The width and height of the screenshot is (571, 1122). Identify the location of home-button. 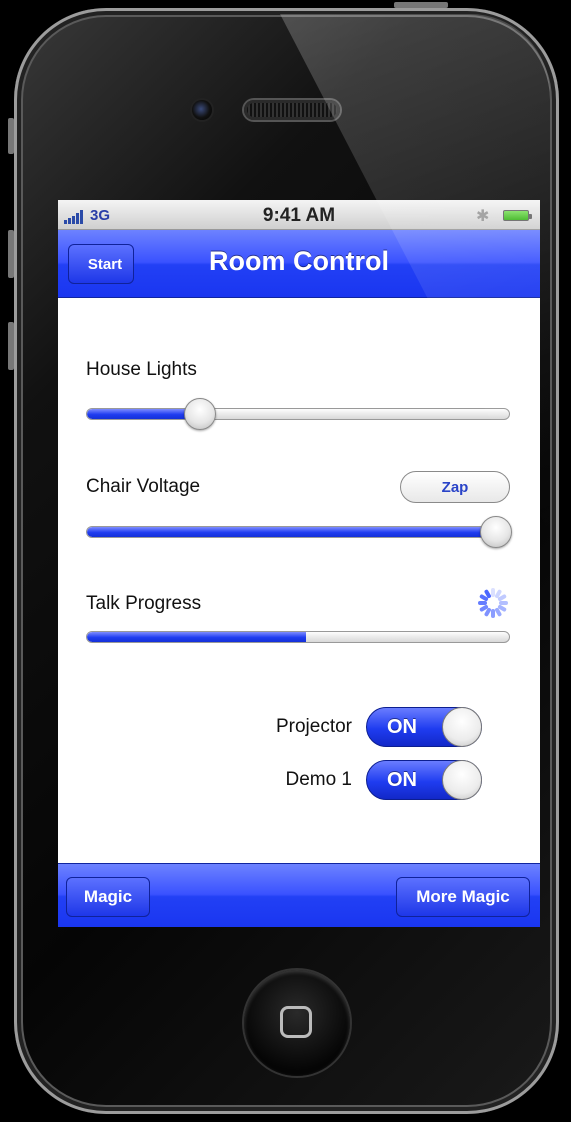
(297, 1023).